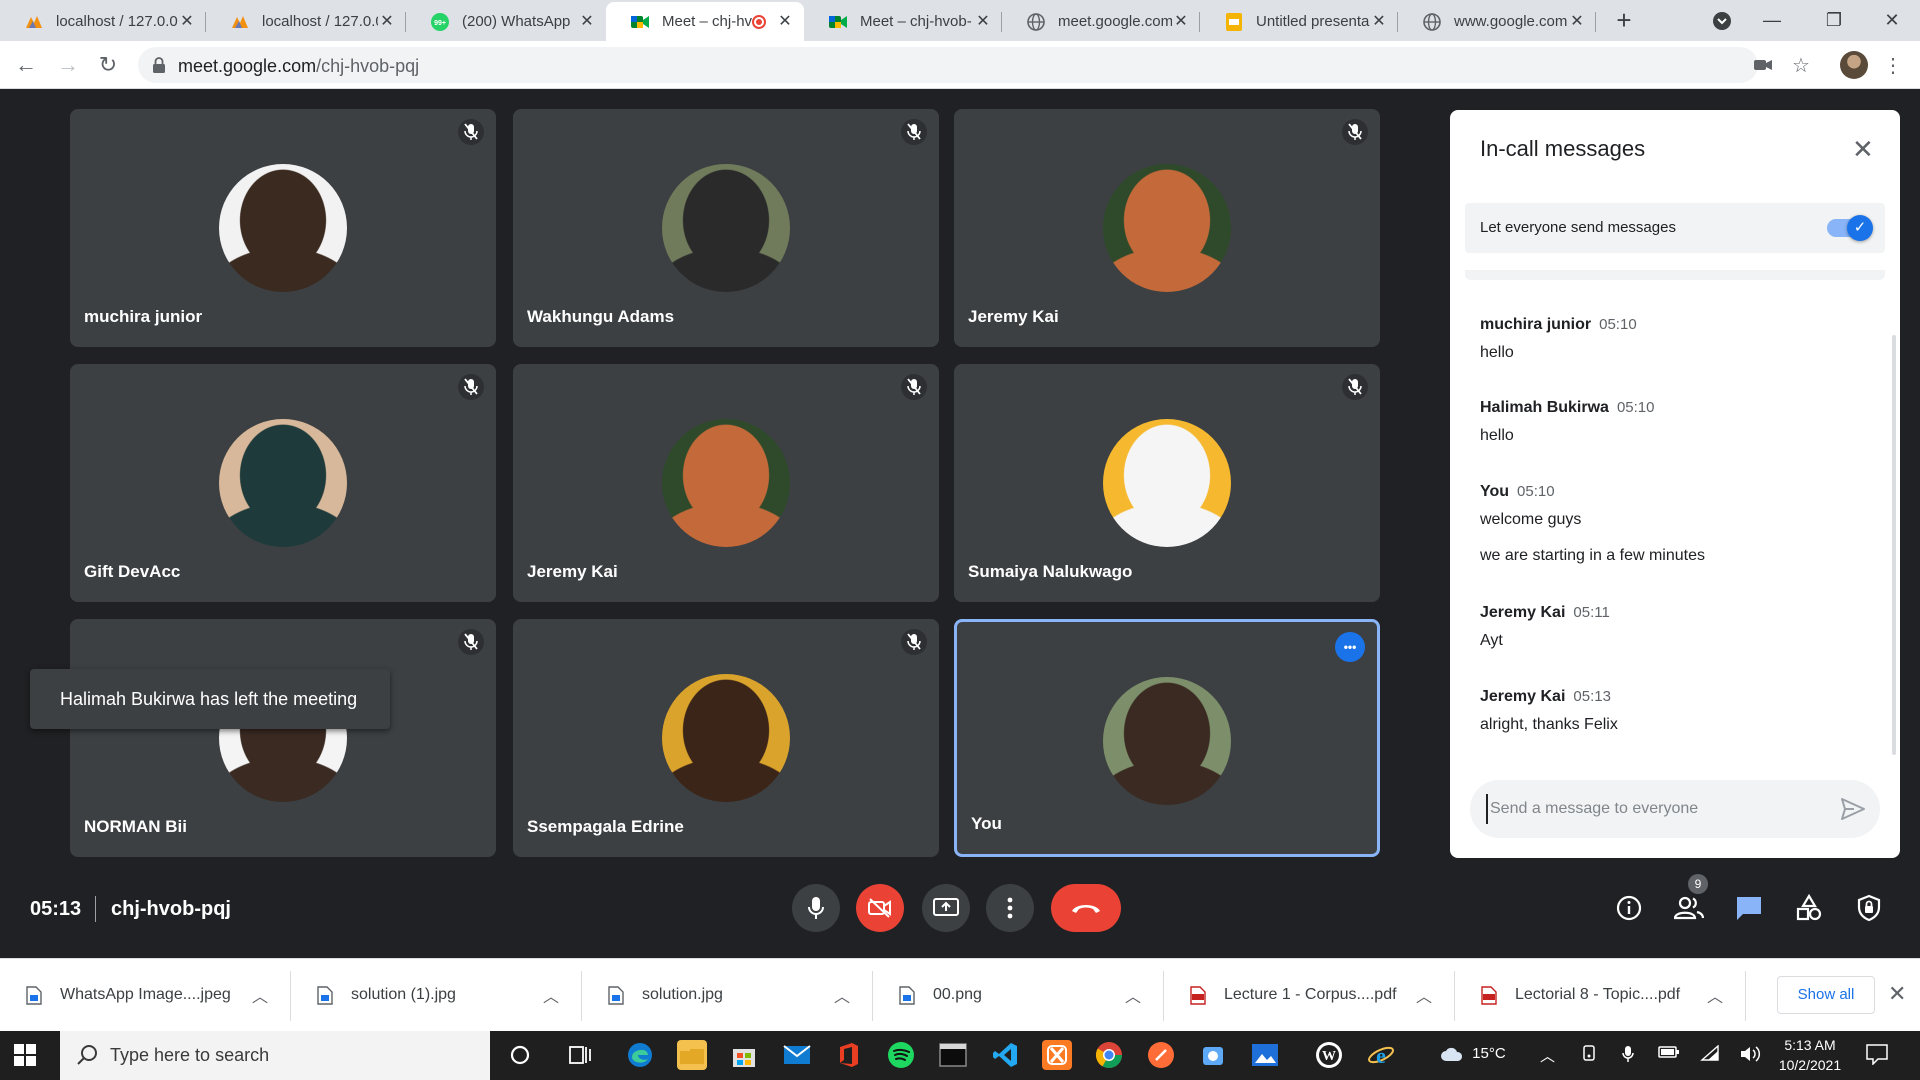  I want to click on close-window-button: ✕, so click(1892, 20).